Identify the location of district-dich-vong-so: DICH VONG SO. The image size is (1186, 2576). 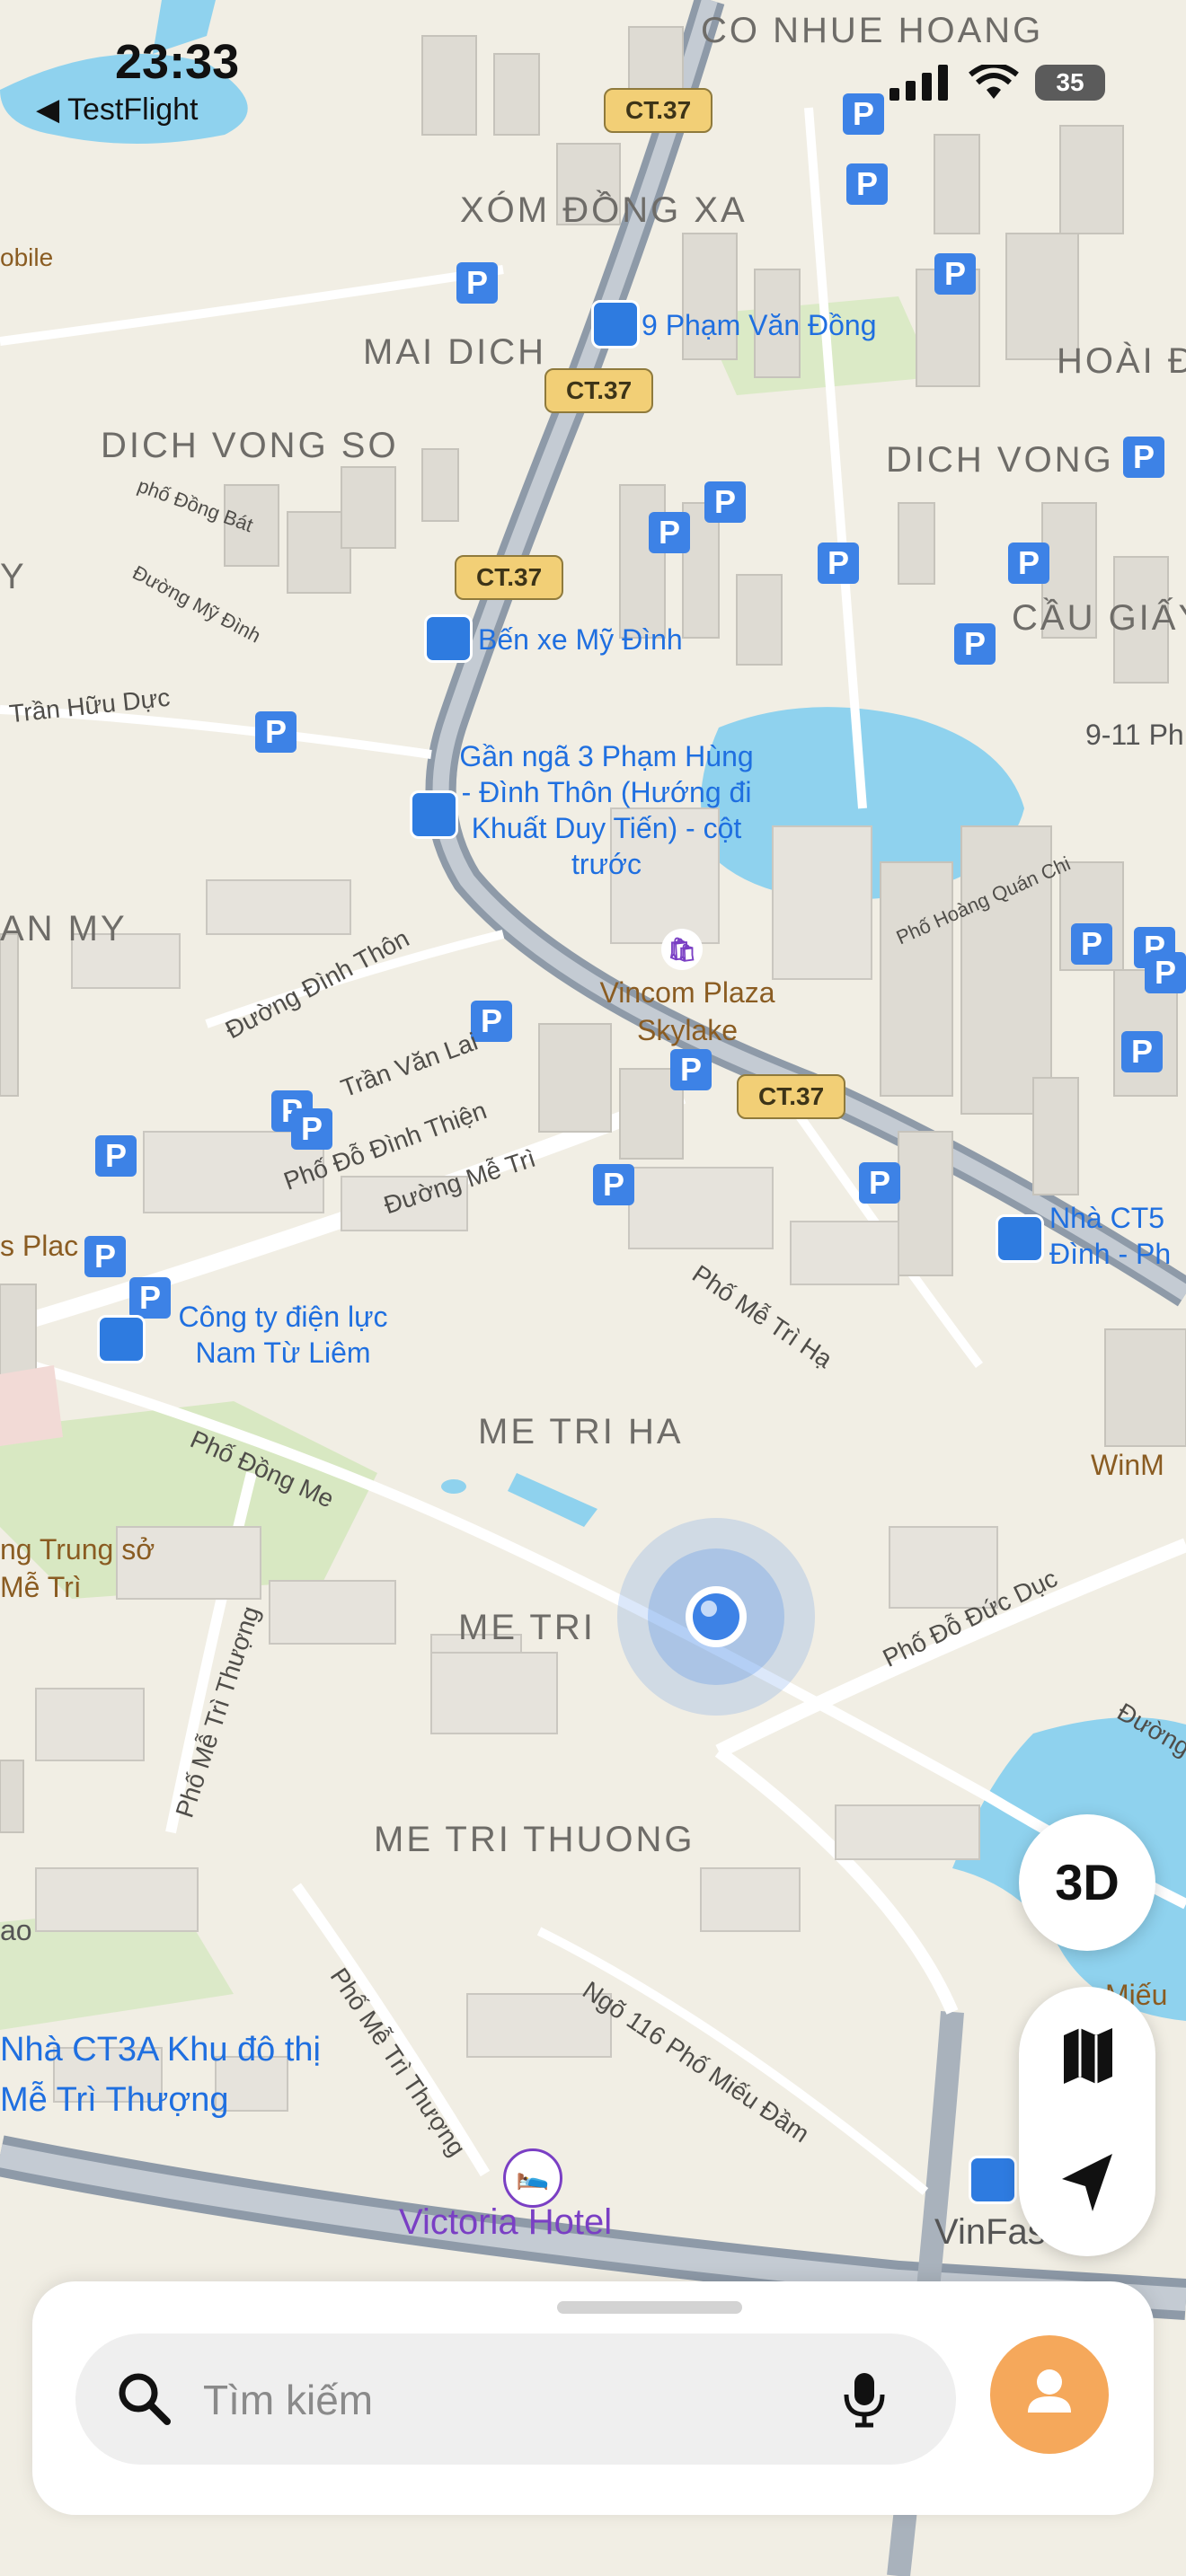
(250, 445).